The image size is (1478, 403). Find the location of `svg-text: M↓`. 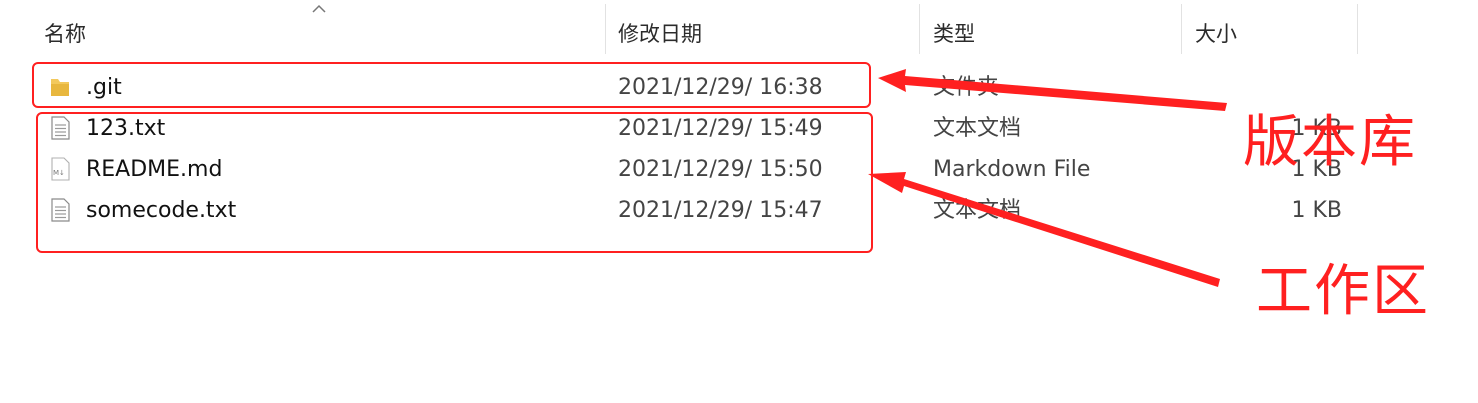

svg-text: M↓ is located at coordinates (59, 173).